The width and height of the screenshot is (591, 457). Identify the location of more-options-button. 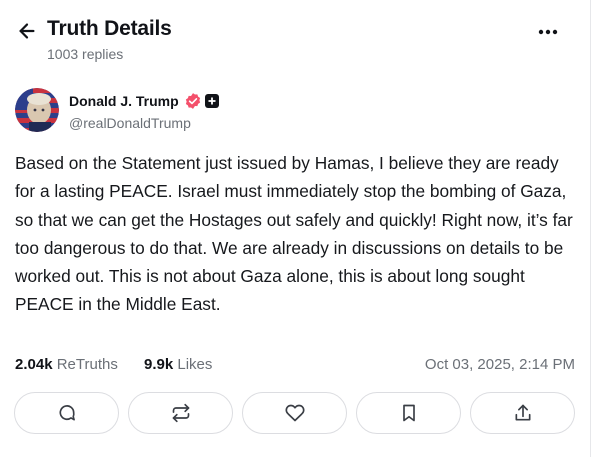
(548, 32).